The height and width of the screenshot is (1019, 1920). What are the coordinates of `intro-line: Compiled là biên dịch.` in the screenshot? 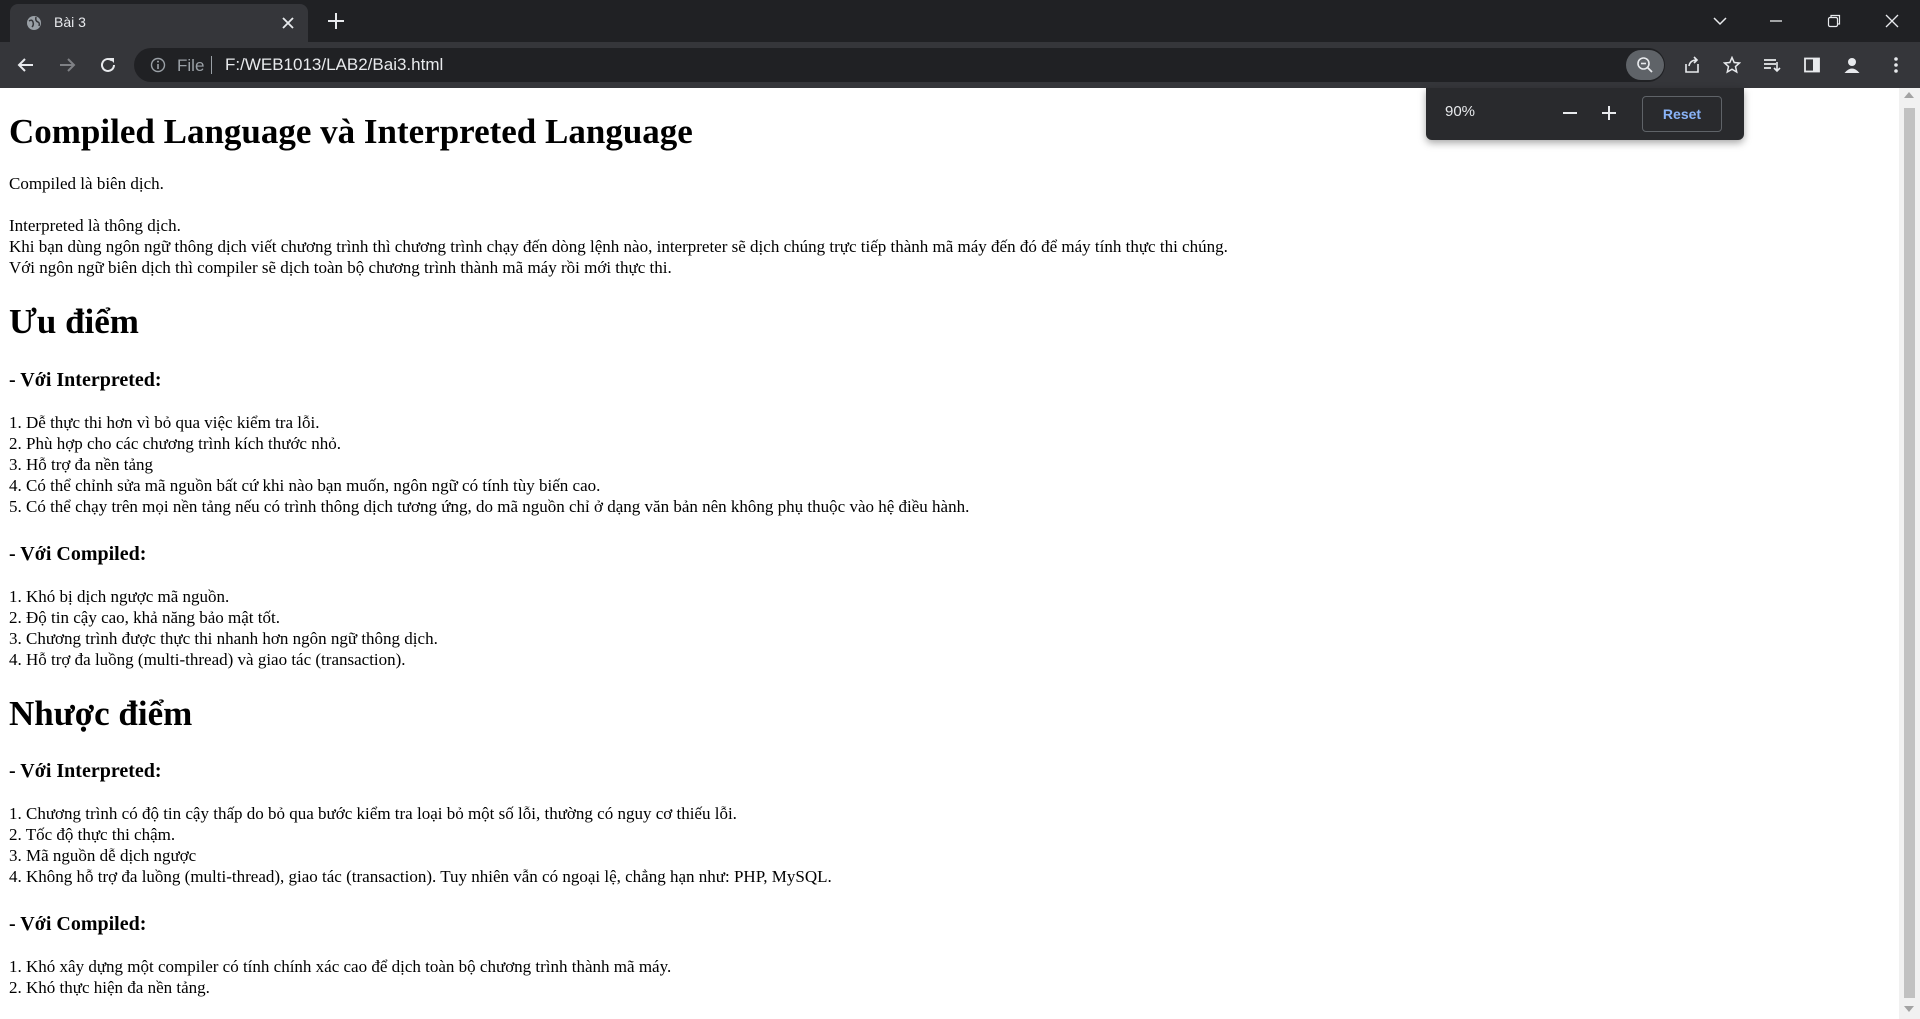 It's located at (86, 184).